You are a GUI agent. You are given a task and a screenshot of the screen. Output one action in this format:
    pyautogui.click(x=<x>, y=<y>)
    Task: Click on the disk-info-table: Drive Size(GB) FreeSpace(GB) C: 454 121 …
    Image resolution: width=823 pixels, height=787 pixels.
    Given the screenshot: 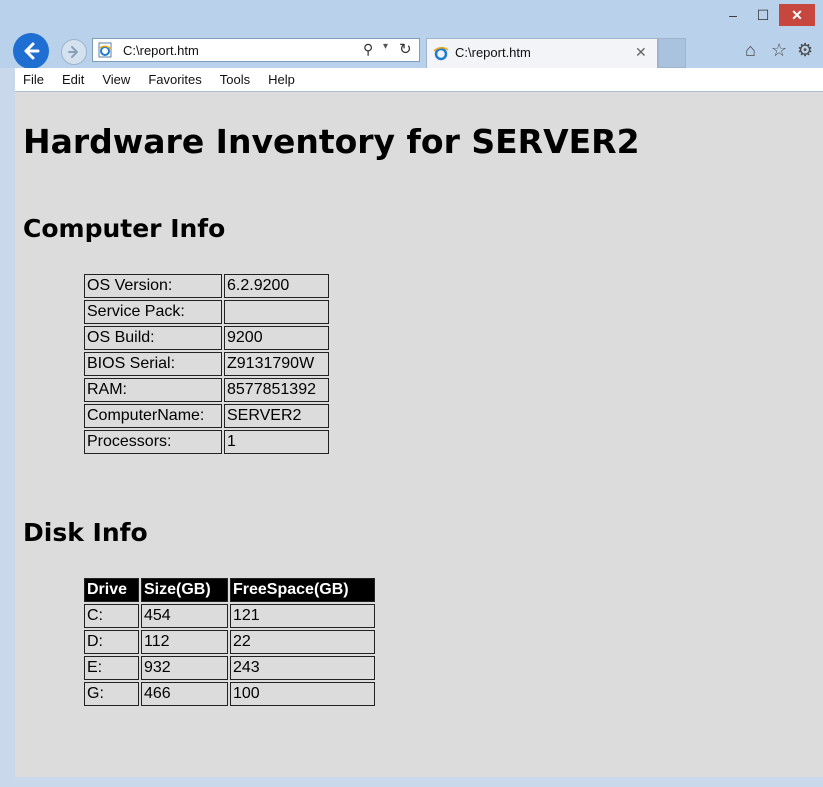 What is the action you would take?
    pyautogui.click(x=229, y=642)
    